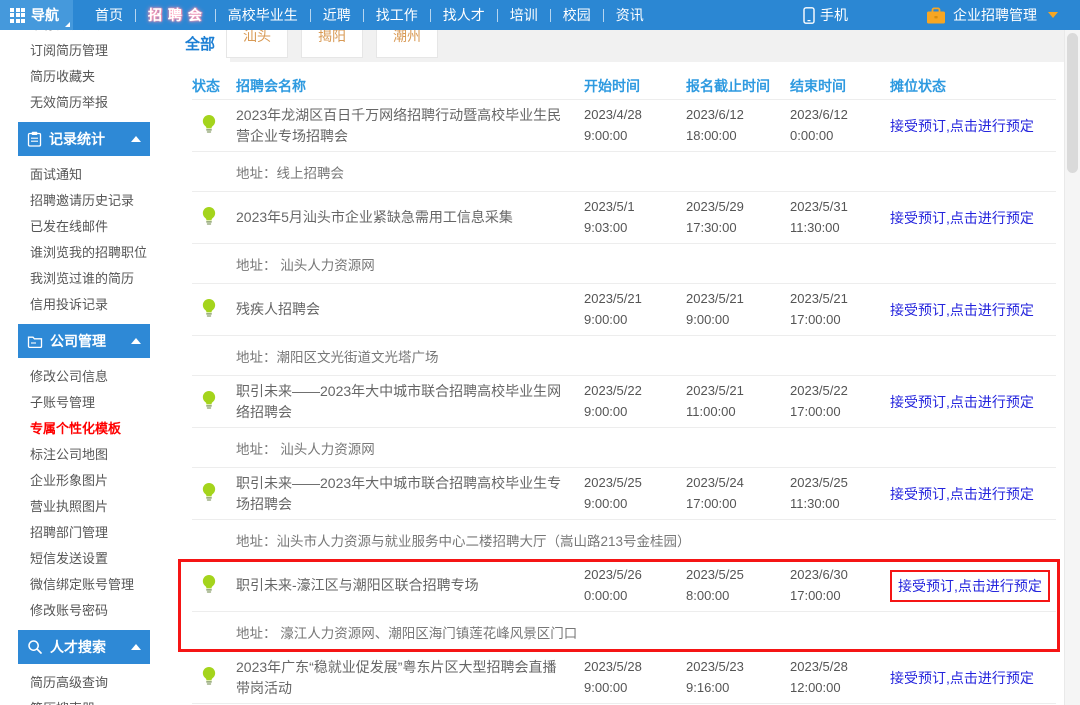 The height and width of the screenshot is (705, 1080). I want to click on sidebar-item-license-images: 营业执照图片, so click(85, 507).